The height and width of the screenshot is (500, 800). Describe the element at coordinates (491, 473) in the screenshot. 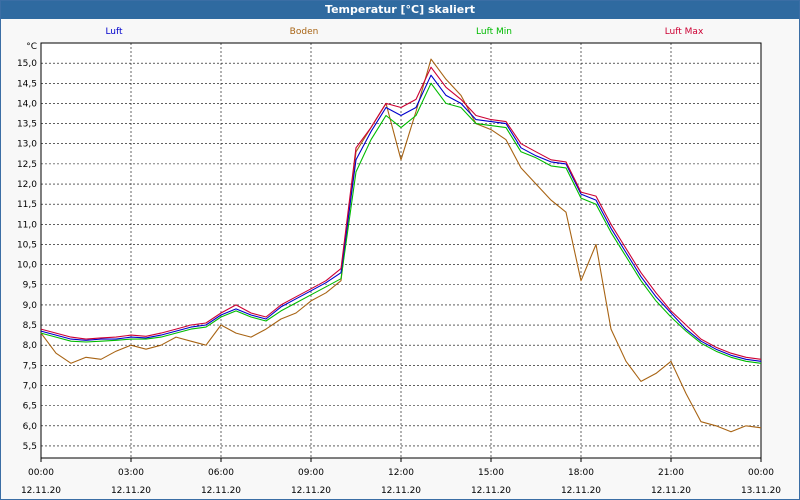

I see `x-tick-time: 15:00` at that location.